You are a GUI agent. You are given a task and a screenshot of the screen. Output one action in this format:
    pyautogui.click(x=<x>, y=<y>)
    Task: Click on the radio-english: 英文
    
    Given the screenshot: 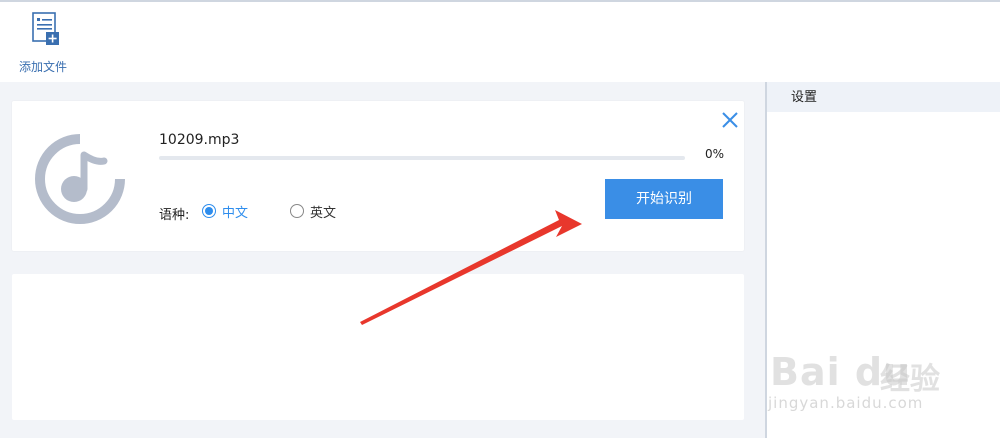 What is the action you would take?
    pyautogui.click(x=313, y=211)
    